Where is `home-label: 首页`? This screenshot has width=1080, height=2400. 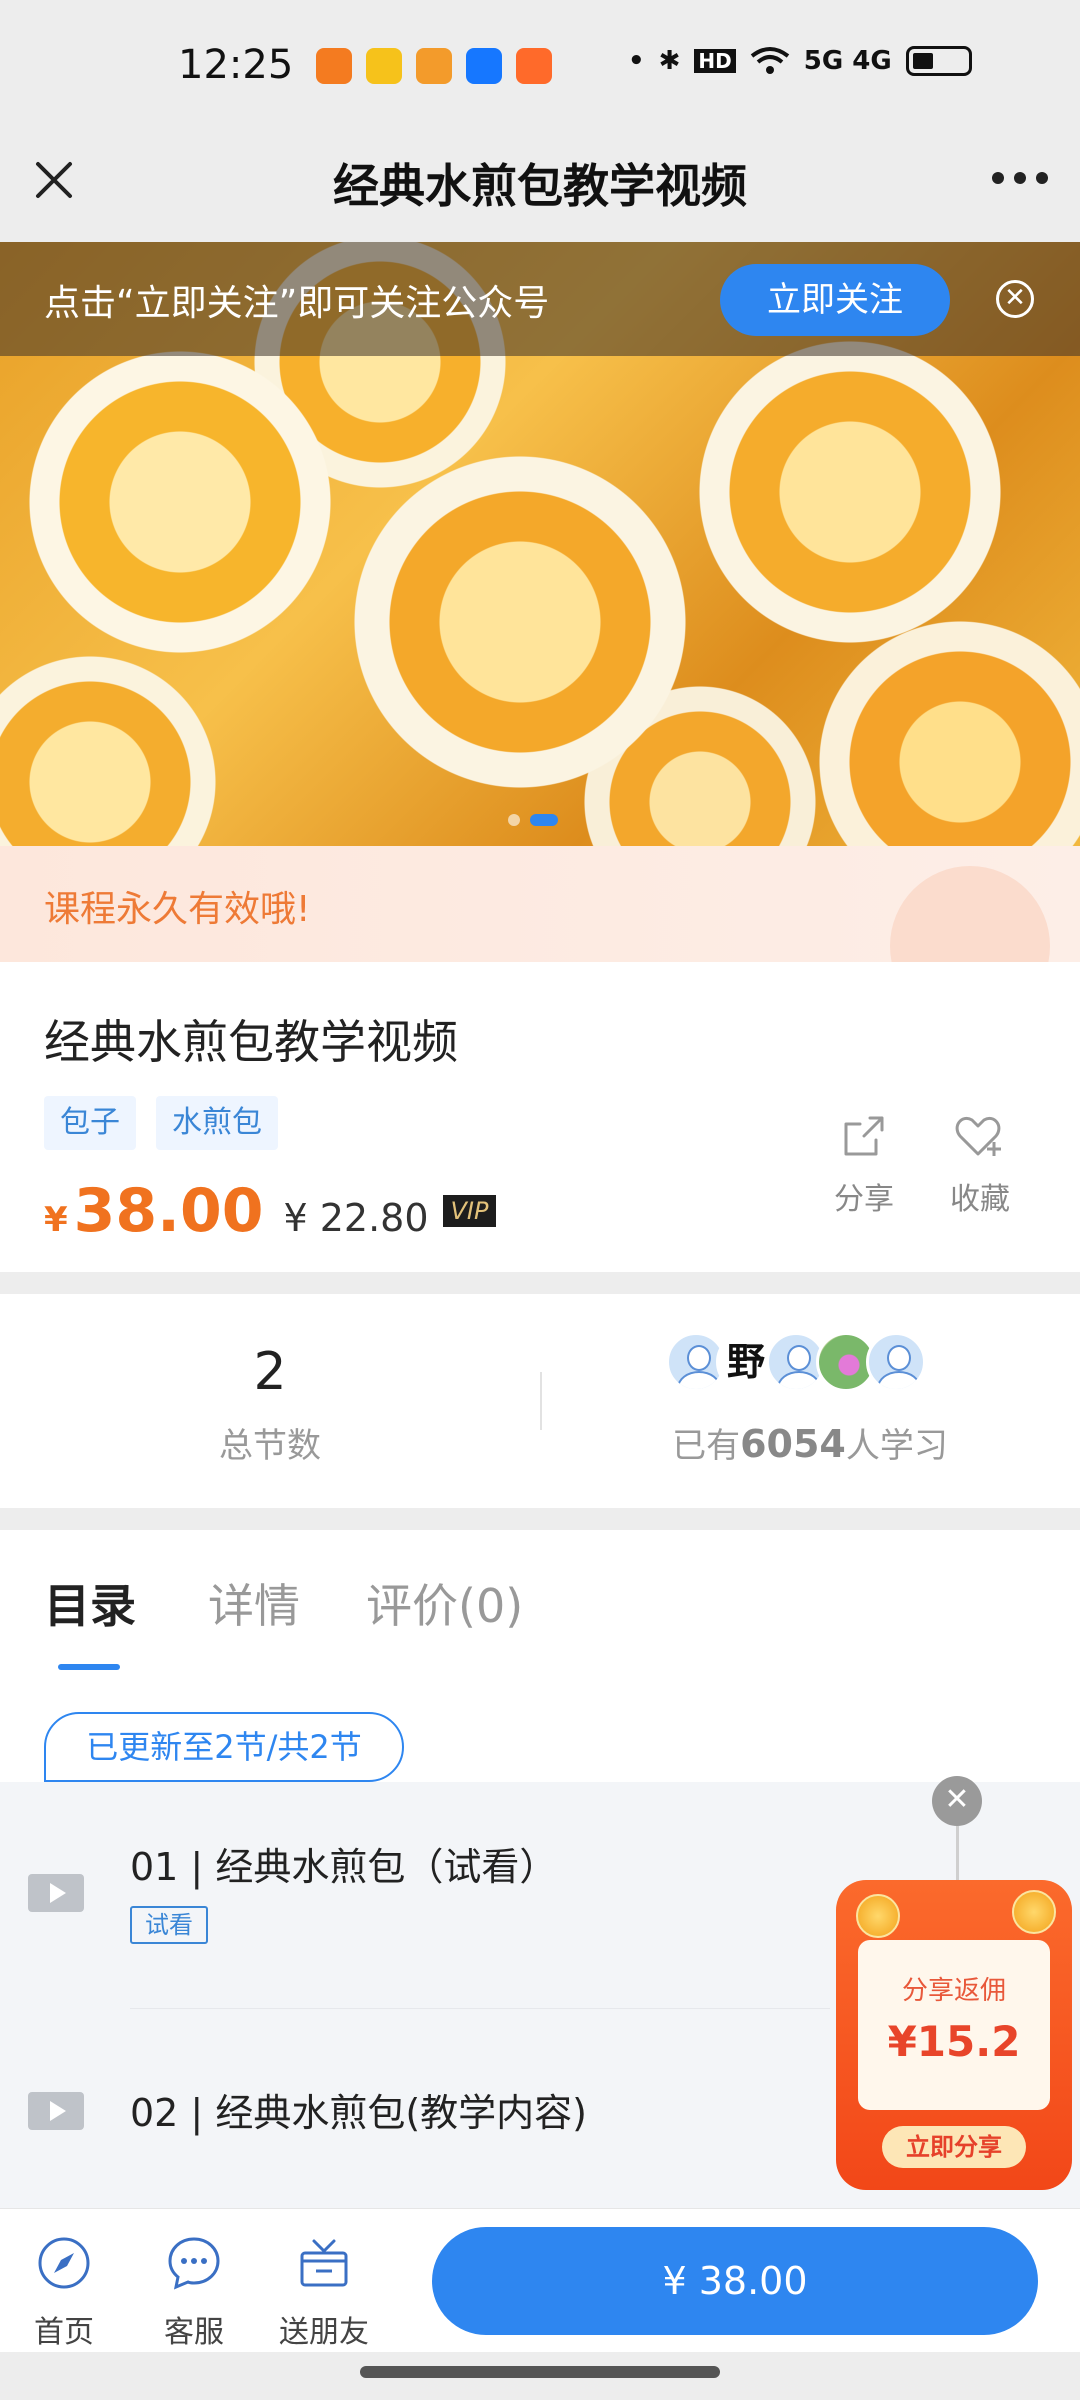 home-label: 首页 is located at coordinates (64, 2332).